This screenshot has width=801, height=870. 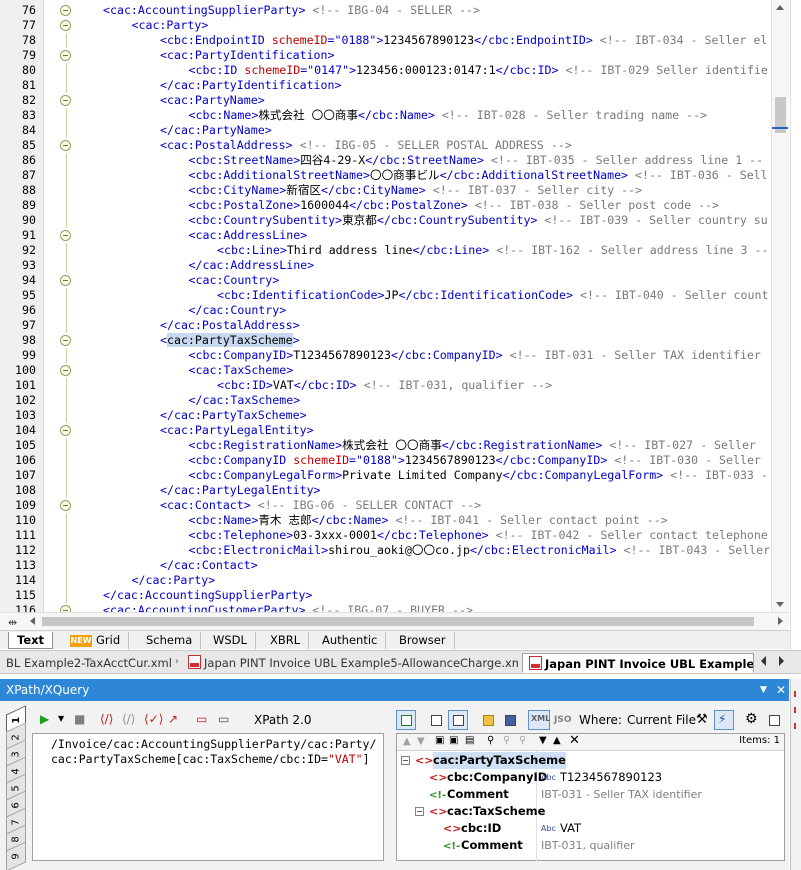 I want to click on copy-all-icon: ▣, so click(x=453, y=740).